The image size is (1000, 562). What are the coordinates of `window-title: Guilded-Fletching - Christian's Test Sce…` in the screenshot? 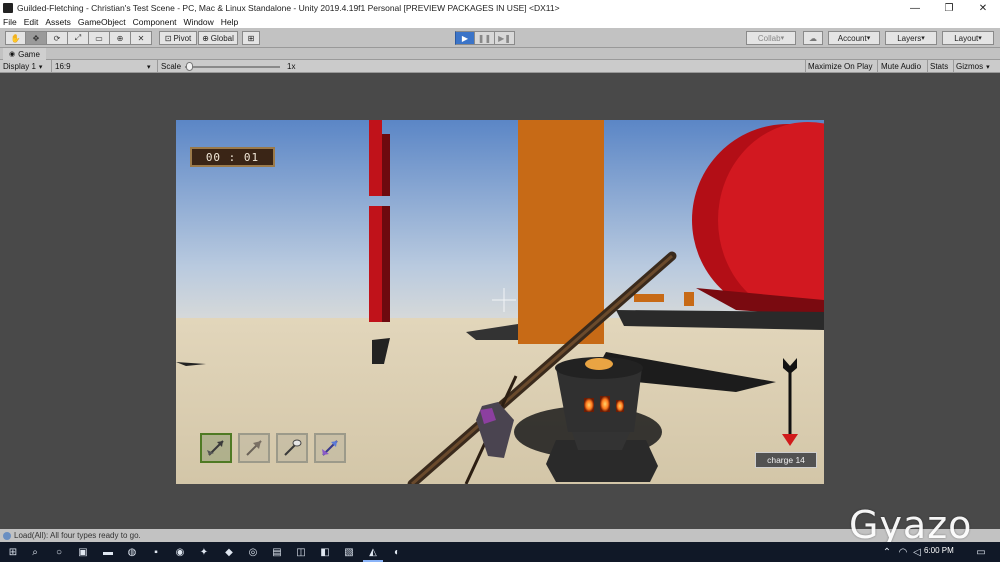 It's located at (288, 8).